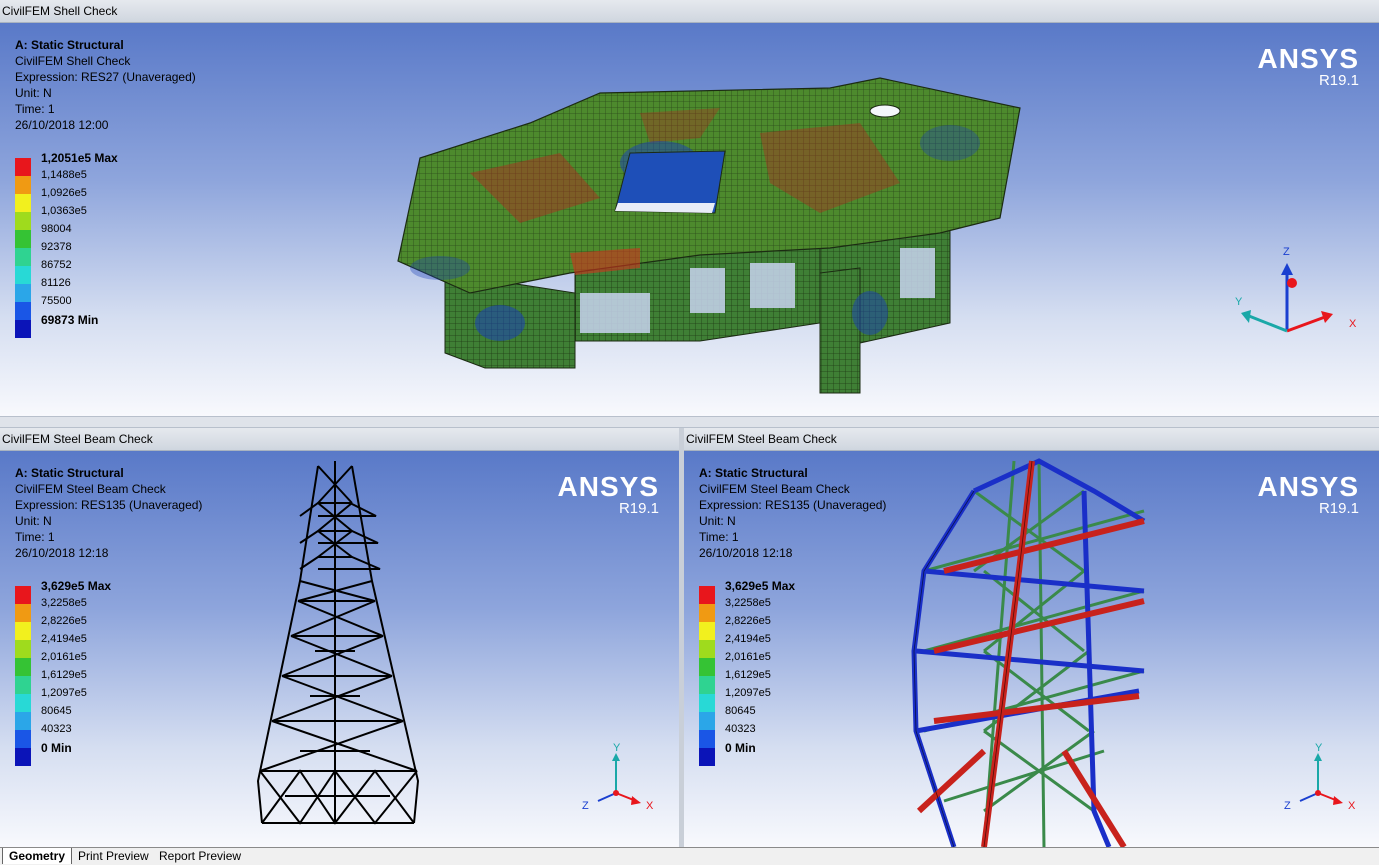 The width and height of the screenshot is (1379, 865). Describe the element at coordinates (200, 856) in the screenshot. I see `tab-report-preview: Report Preview` at that location.